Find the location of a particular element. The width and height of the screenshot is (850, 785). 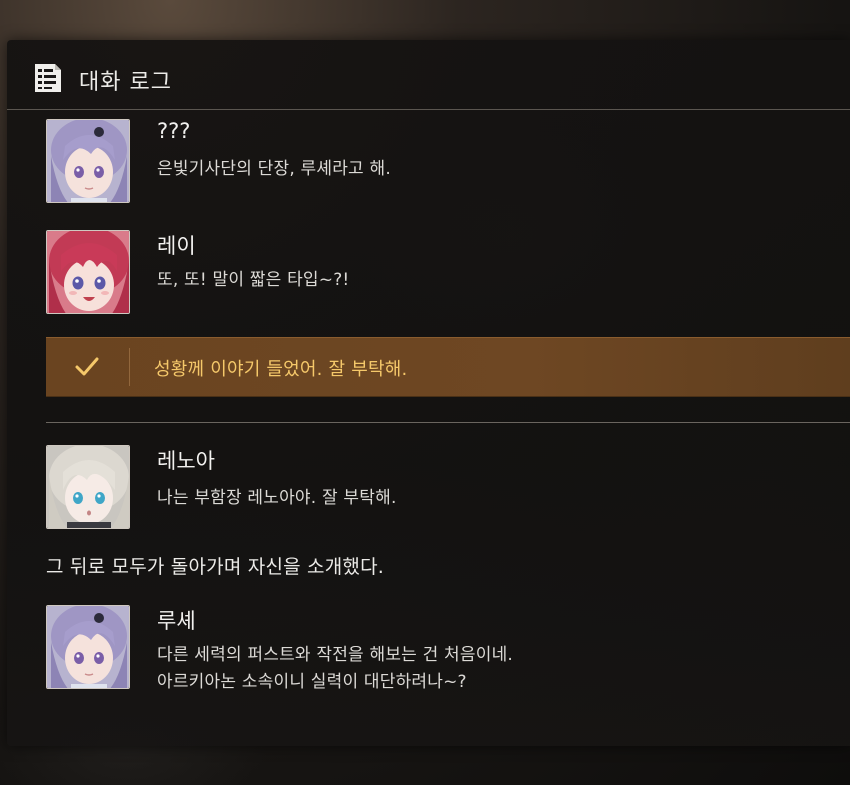

dialogue-line: 또, 또! 말이 짧은 타입~?! is located at coordinates (253, 280).